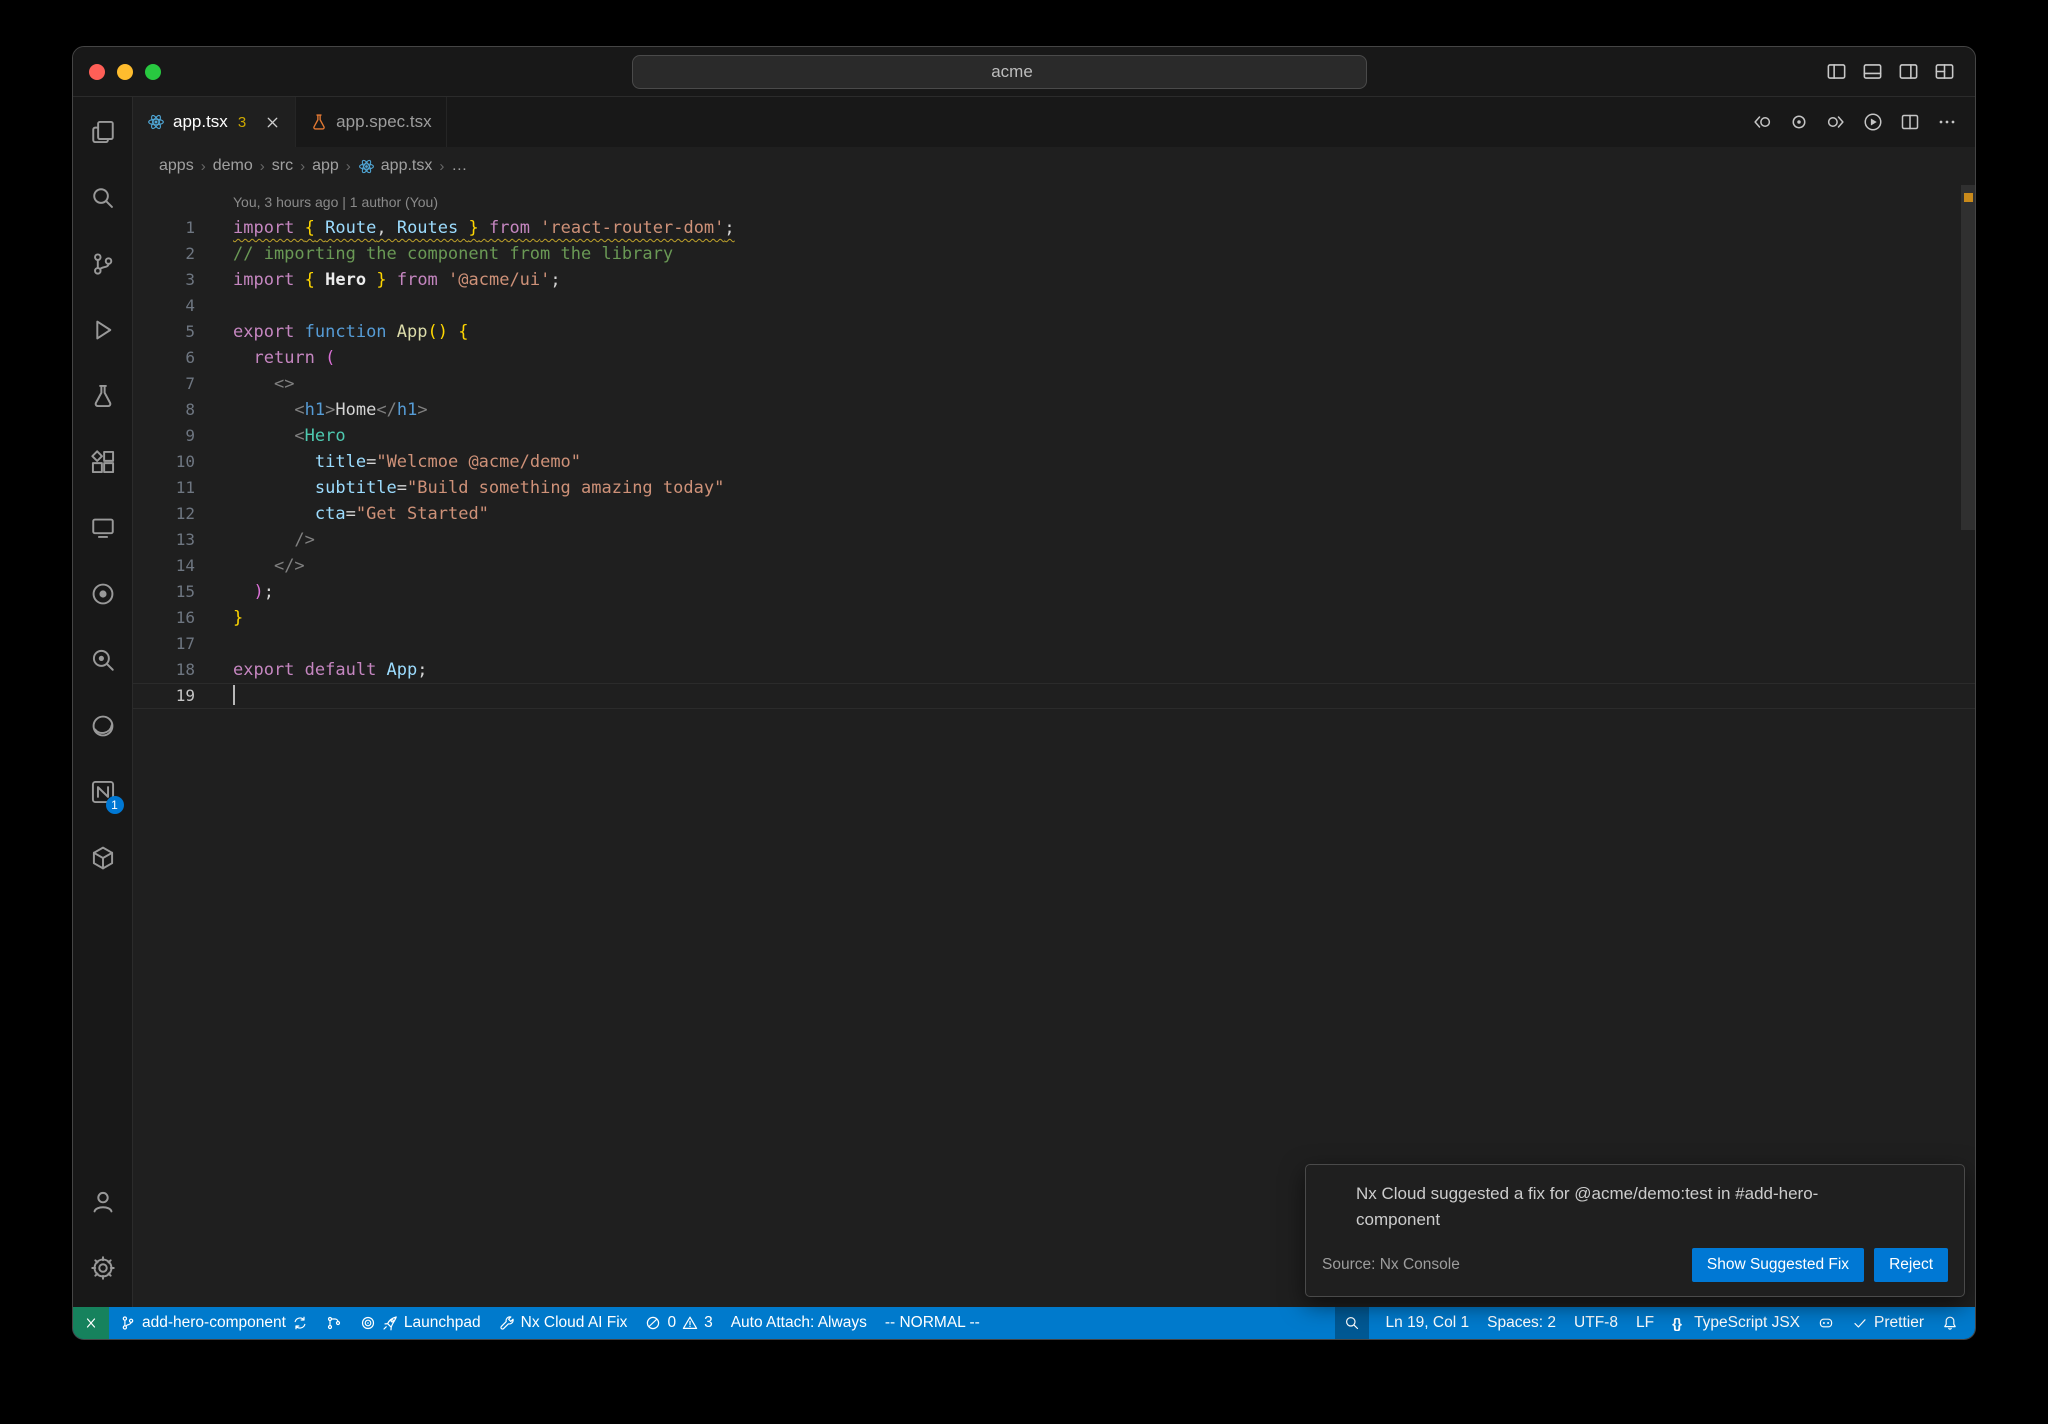 The width and height of the screenshot is (2048, 1424). What do you see at coordinates (1054, 436) in the screenshot?
I see `code-line-9: 9 <Hero` at bounding box center [1054, 436].